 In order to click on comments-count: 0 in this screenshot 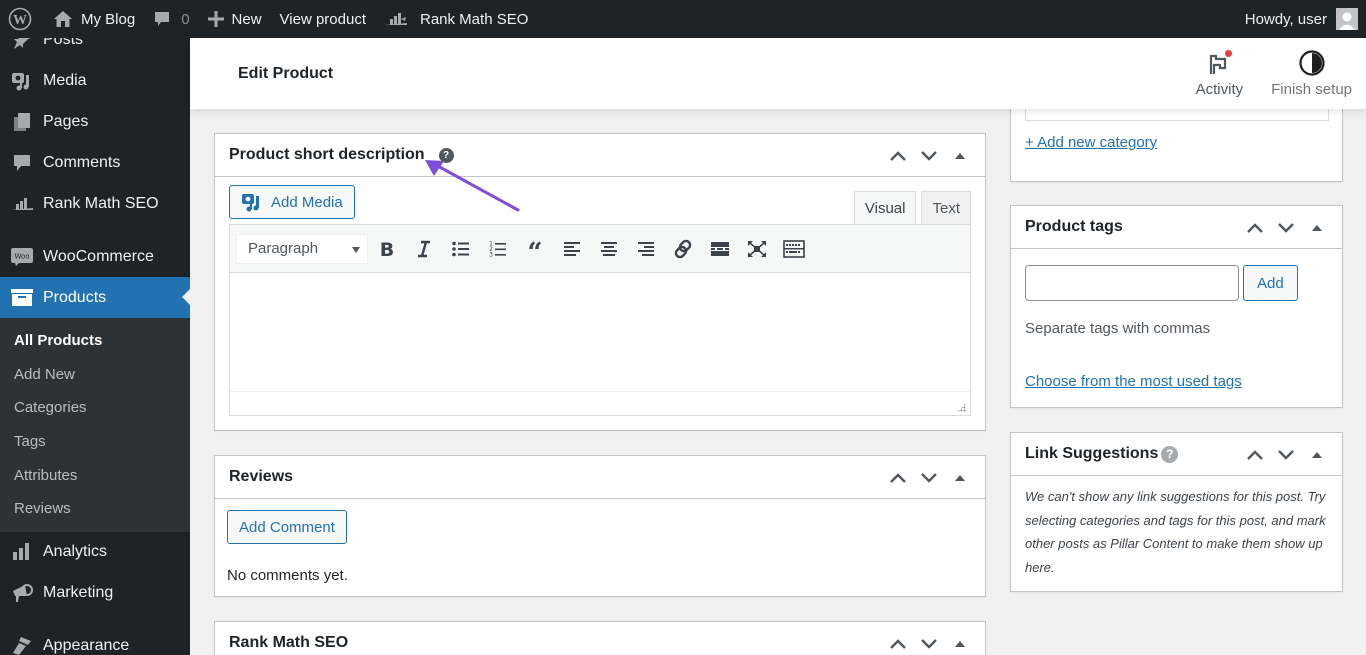, I will do `click(185, 19)`.